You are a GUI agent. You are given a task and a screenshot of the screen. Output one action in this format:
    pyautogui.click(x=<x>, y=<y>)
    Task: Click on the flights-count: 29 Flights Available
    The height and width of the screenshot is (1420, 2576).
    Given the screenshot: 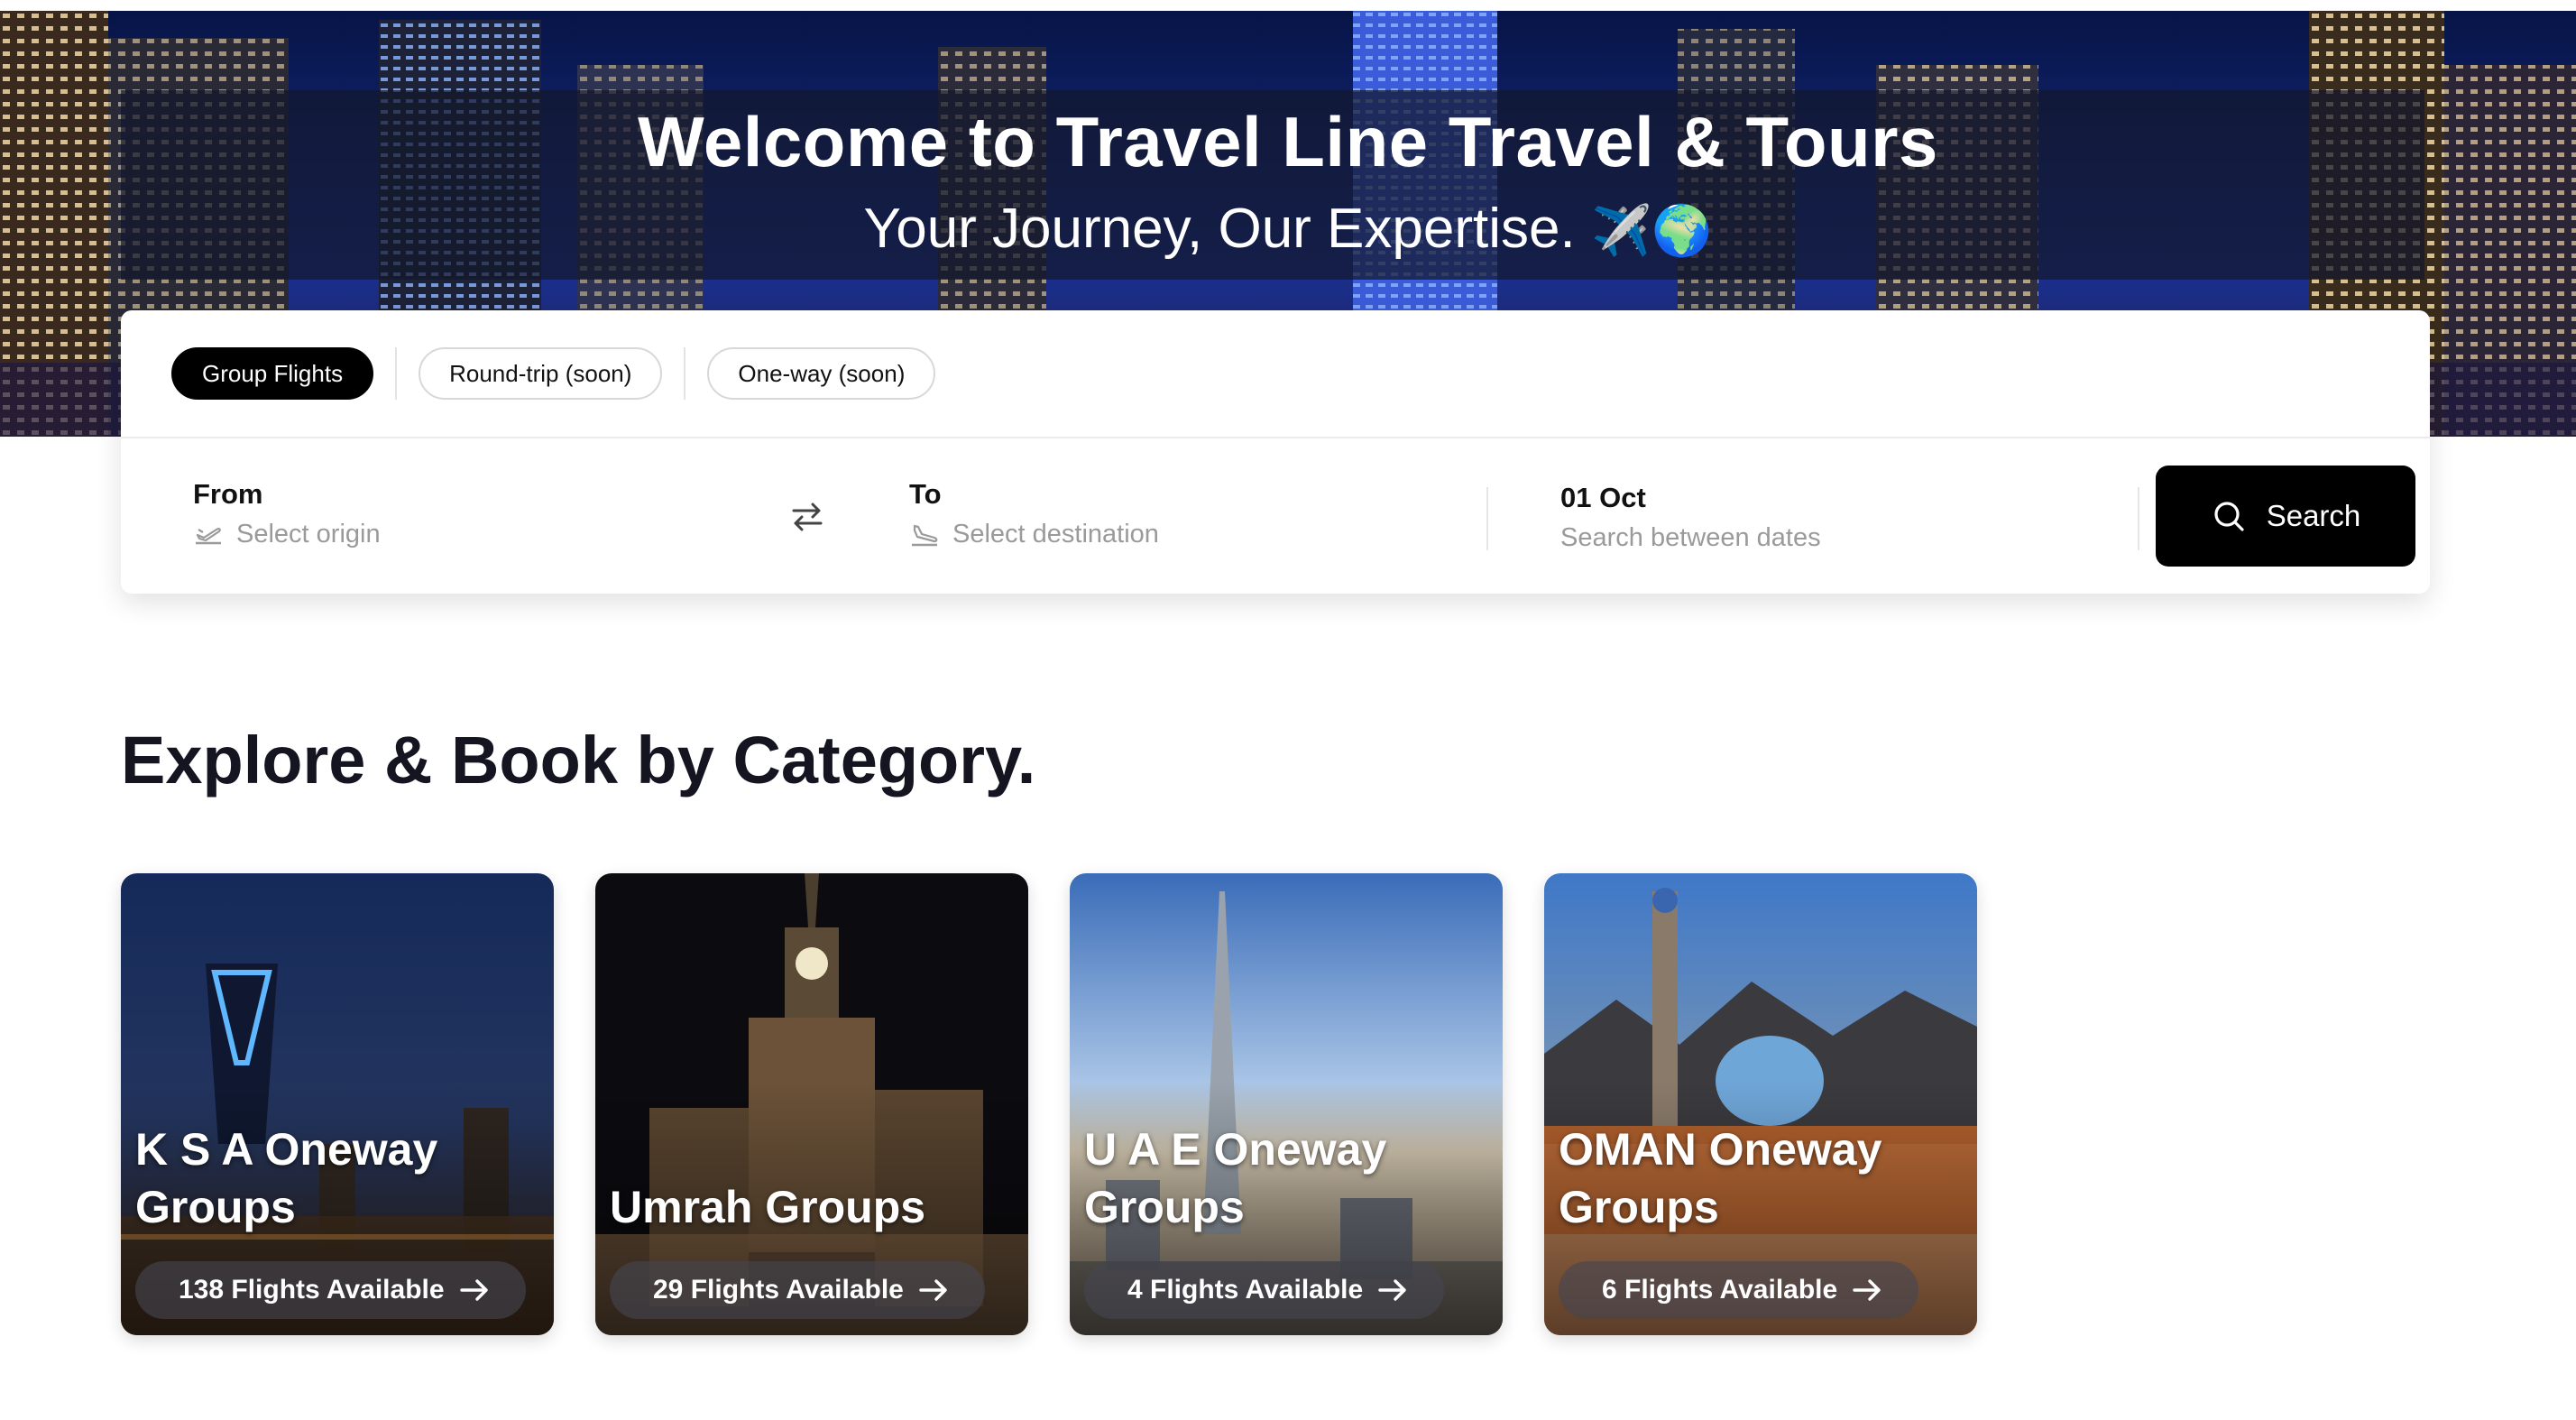 What is the action you would take?
    pyautogui.click(x=779, y=1290)
    